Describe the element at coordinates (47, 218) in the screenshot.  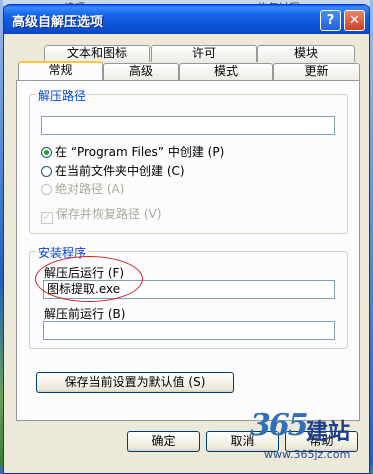
I see `checkmark-icon: ✓` at that location.